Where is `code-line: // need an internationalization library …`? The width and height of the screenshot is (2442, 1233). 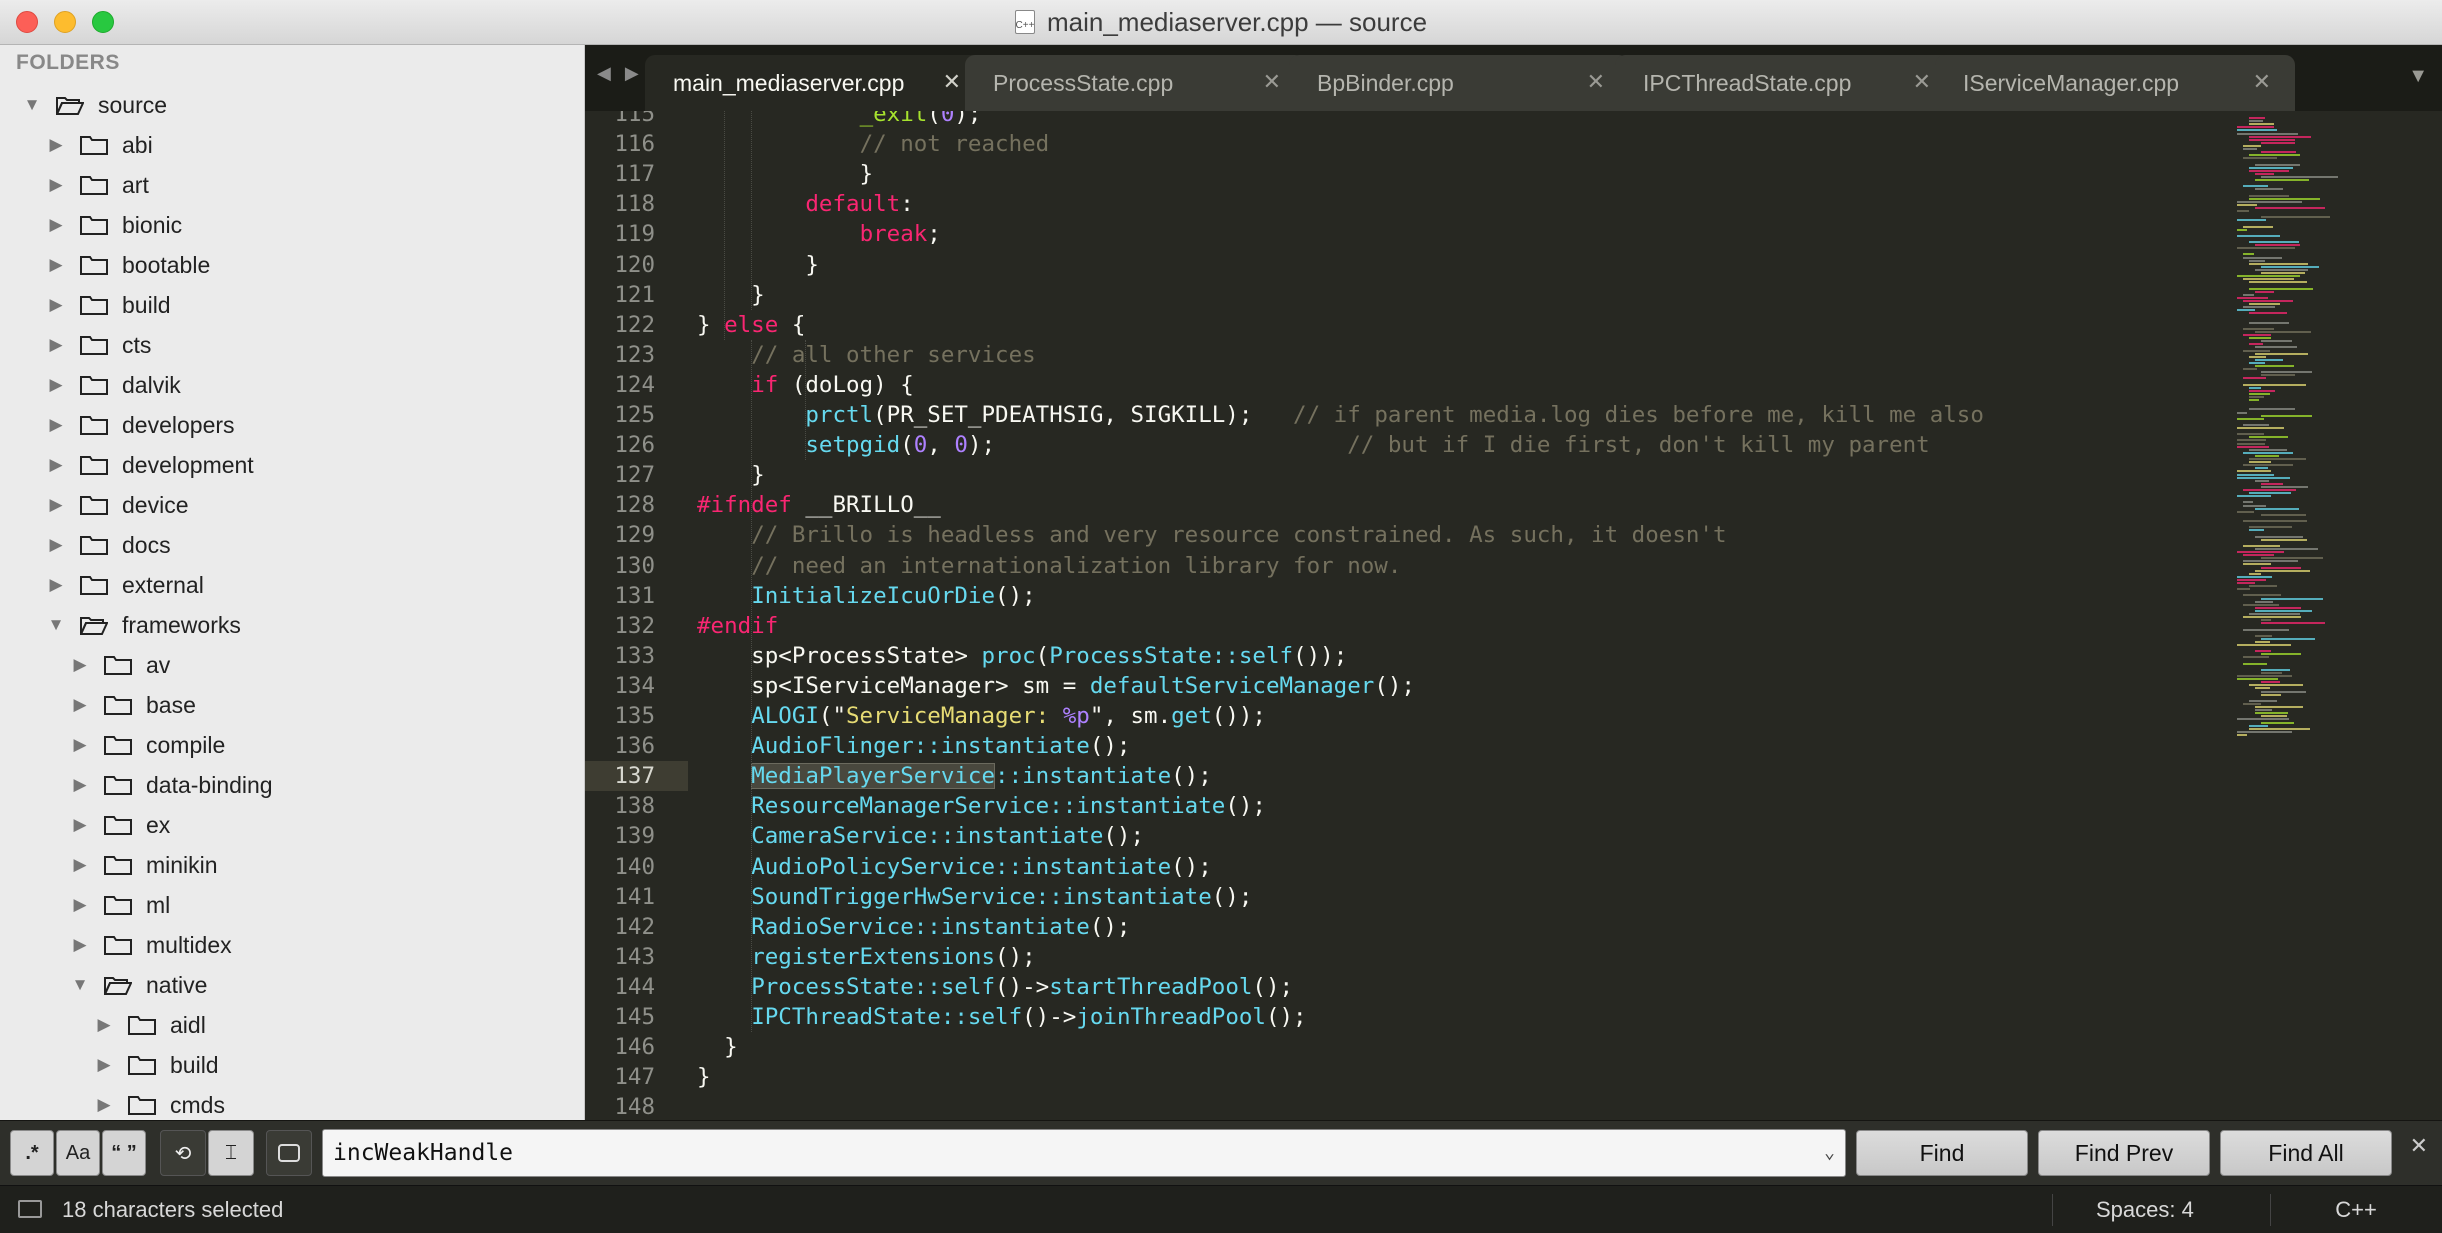
code-line: // need an internationalization library … is located at coordinates (1049, 566).